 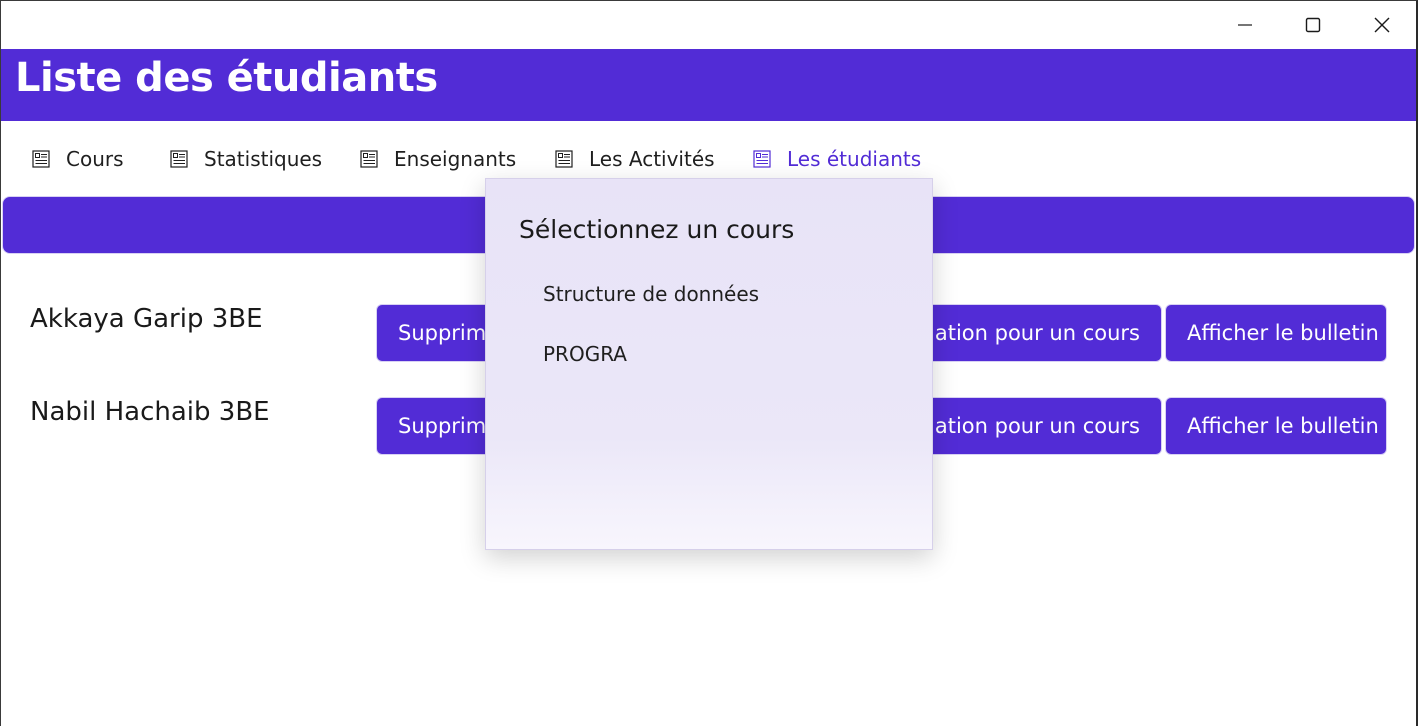 I want to click on nav-item-etudiants: Les étudiants, so click(x=837, y=159).